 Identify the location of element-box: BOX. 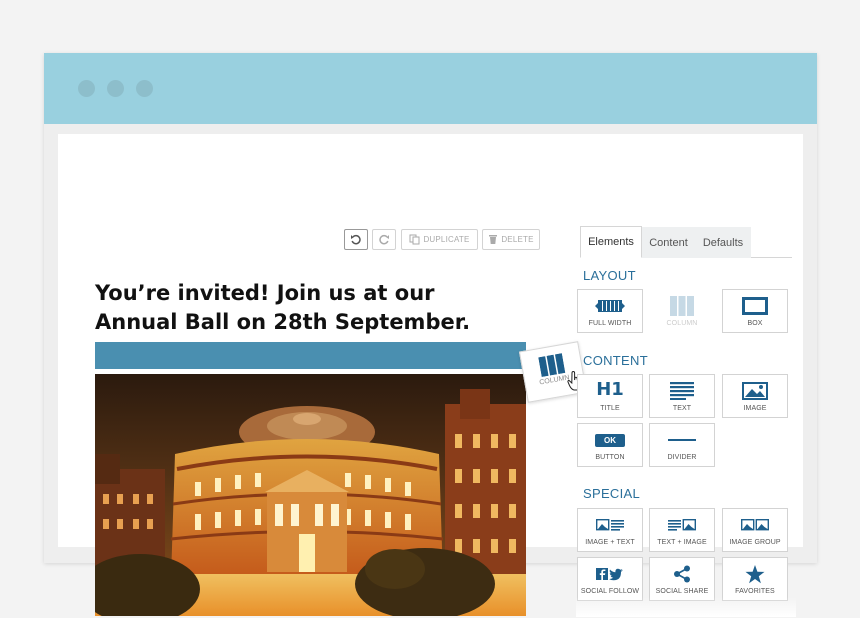
(755, 311).